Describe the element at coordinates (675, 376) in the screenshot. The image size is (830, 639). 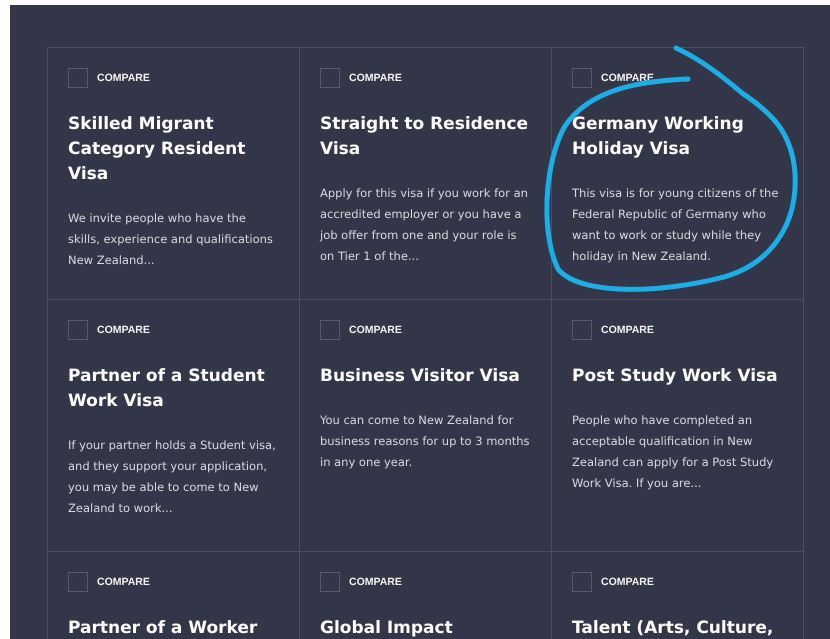
I see `visa-title: Post Study Work Visa` at that location.